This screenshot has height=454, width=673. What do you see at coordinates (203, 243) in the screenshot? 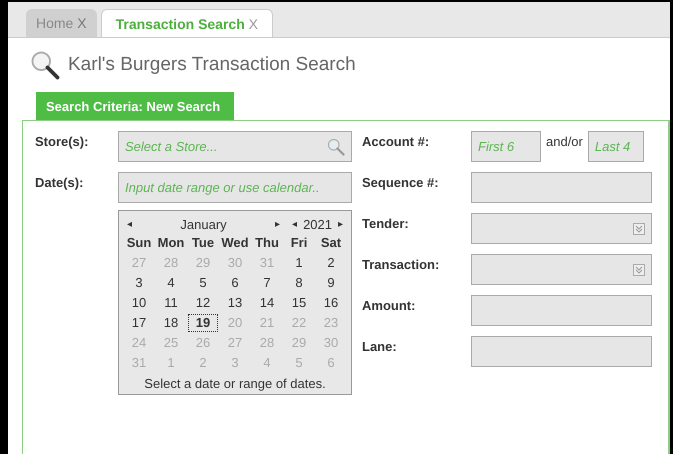
I see `weekday-label: Tue` at bounding box center [203, 243].